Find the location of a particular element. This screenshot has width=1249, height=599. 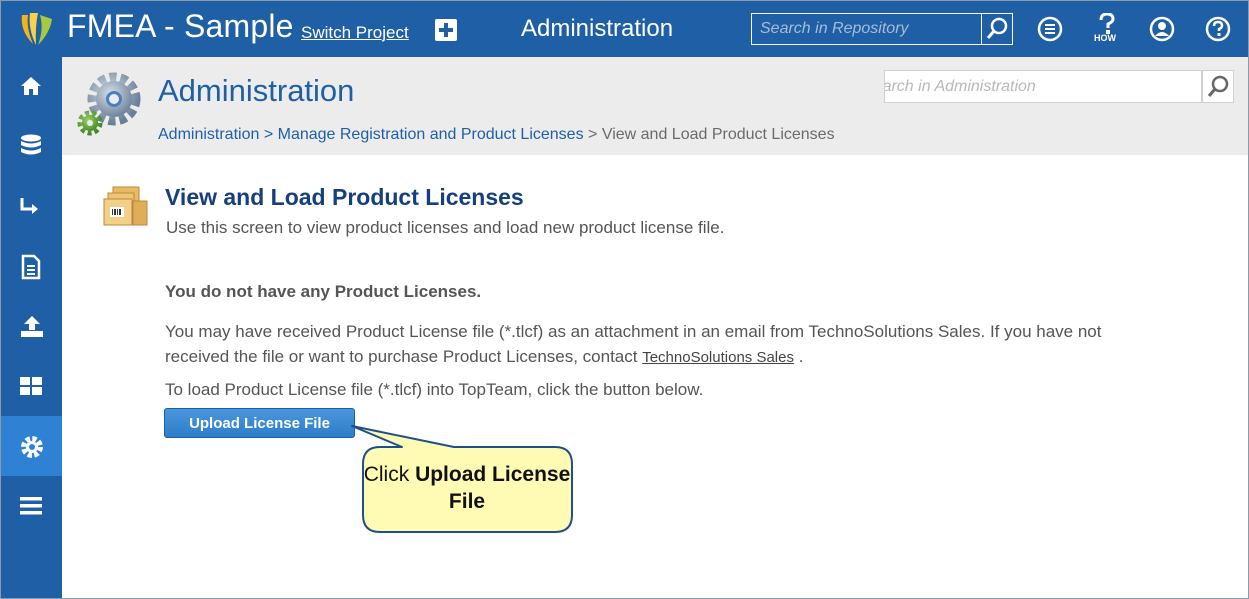

switch-project-link: Switch Project is located at coordinates (355, 33).